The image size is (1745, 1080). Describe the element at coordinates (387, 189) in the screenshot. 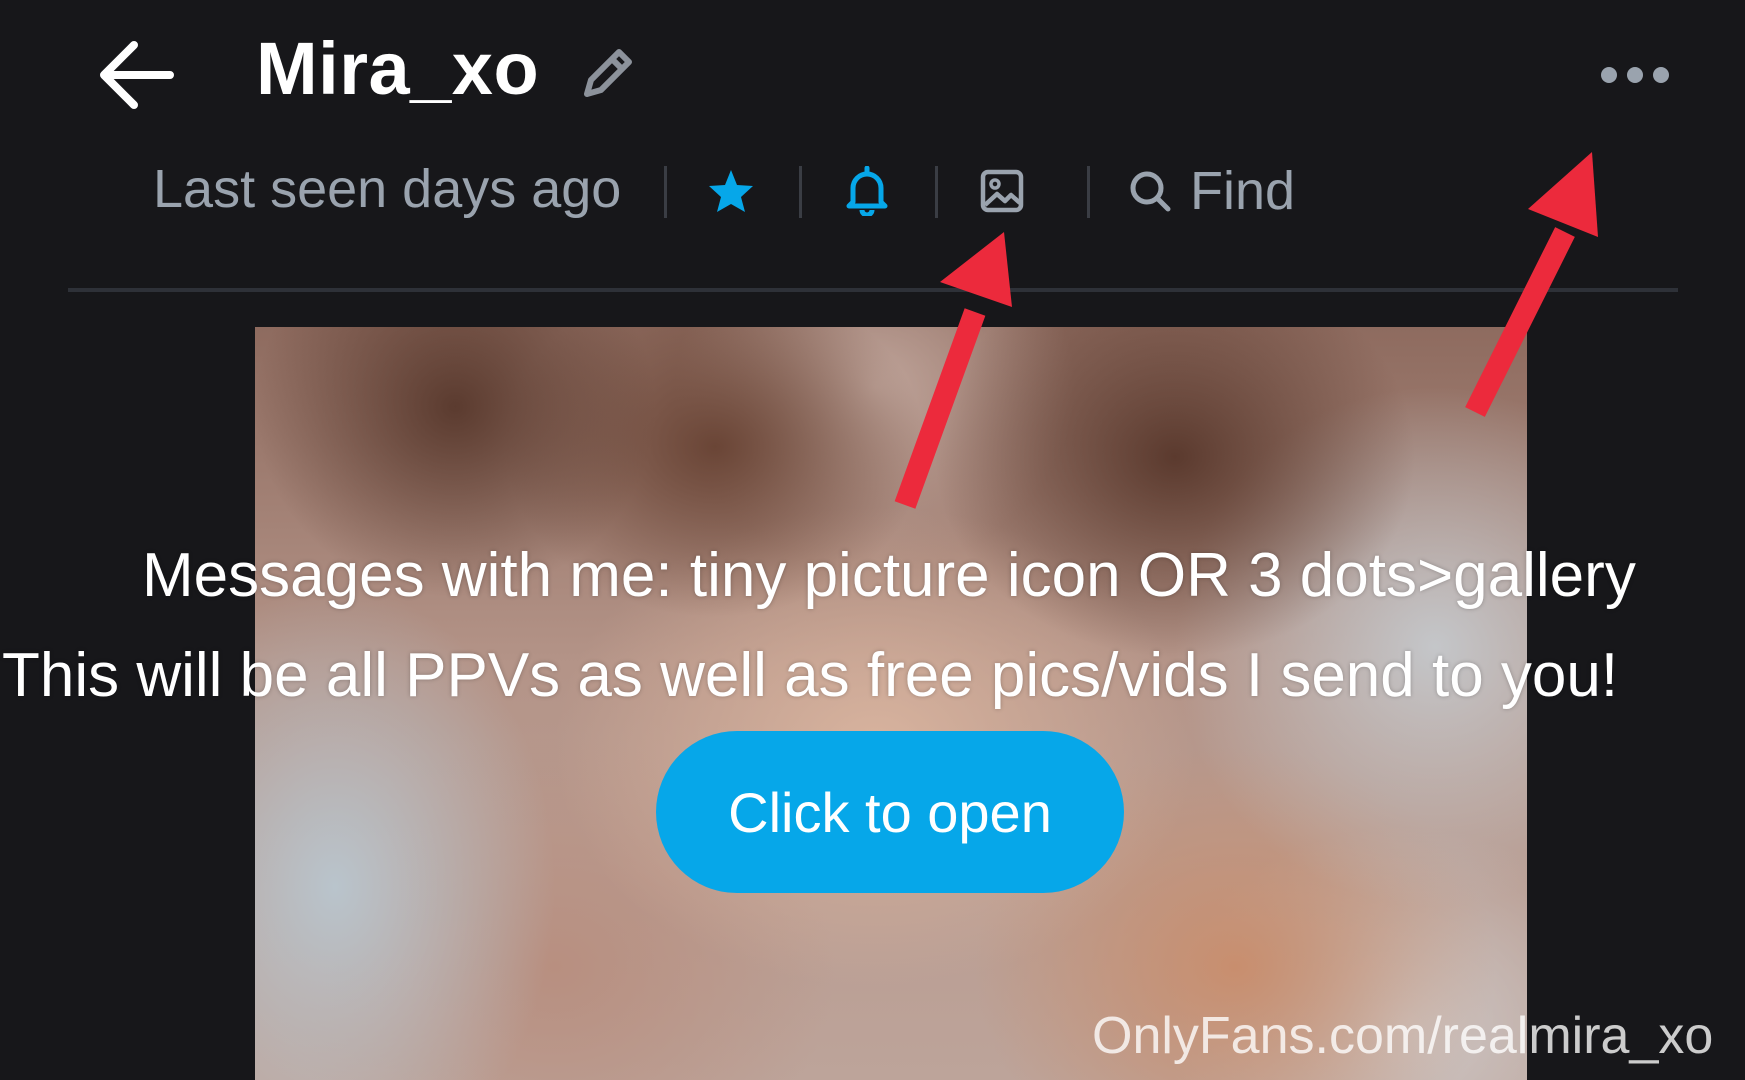

I see `last-seen-status: Last seen days ago` at that location.